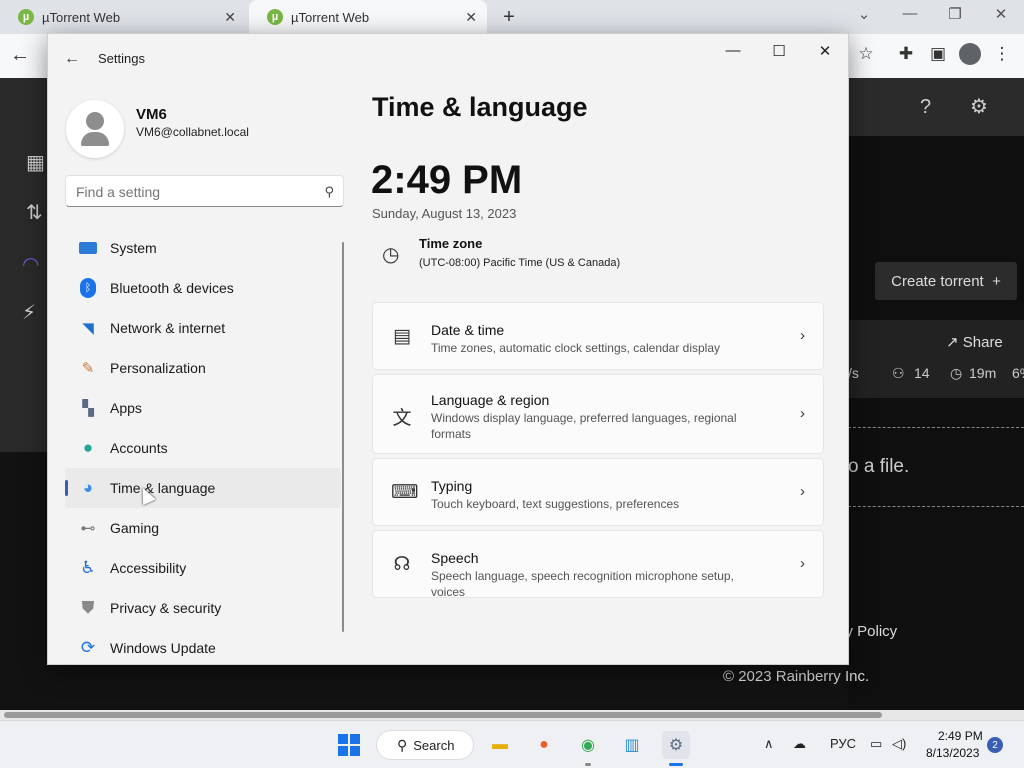  I want to click on network-icon: ▭, so click(876, 744).